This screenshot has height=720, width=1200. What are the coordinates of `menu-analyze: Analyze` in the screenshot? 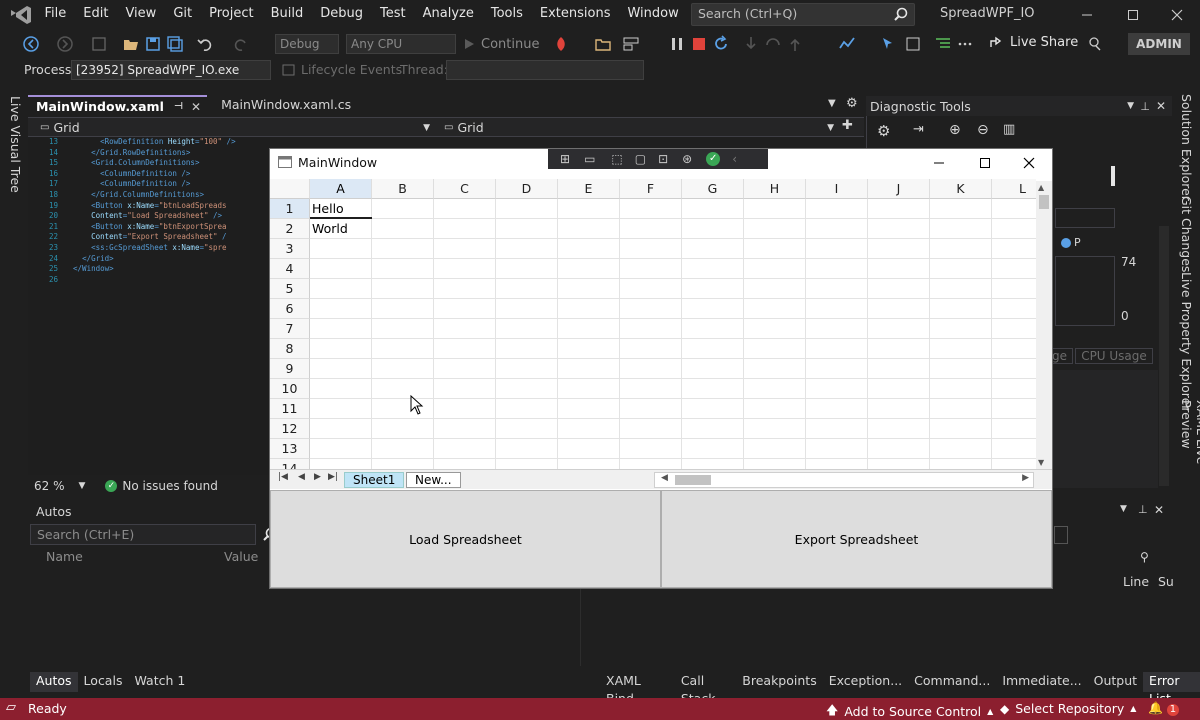 It's located at (448, 15).